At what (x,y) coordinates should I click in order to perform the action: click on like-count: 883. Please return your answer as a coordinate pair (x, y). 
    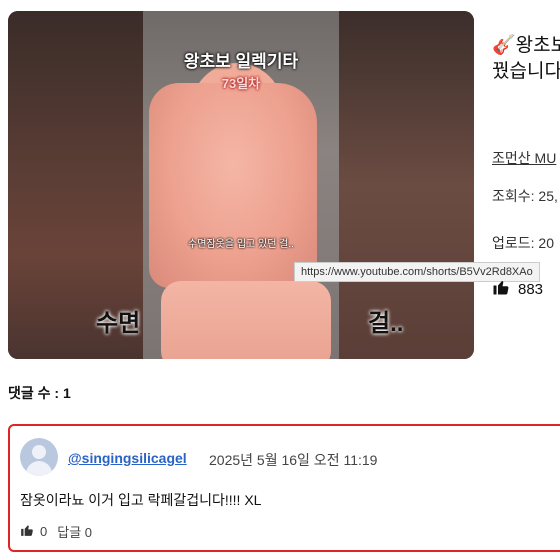
    Looking at the image, I should click on (517, 289).